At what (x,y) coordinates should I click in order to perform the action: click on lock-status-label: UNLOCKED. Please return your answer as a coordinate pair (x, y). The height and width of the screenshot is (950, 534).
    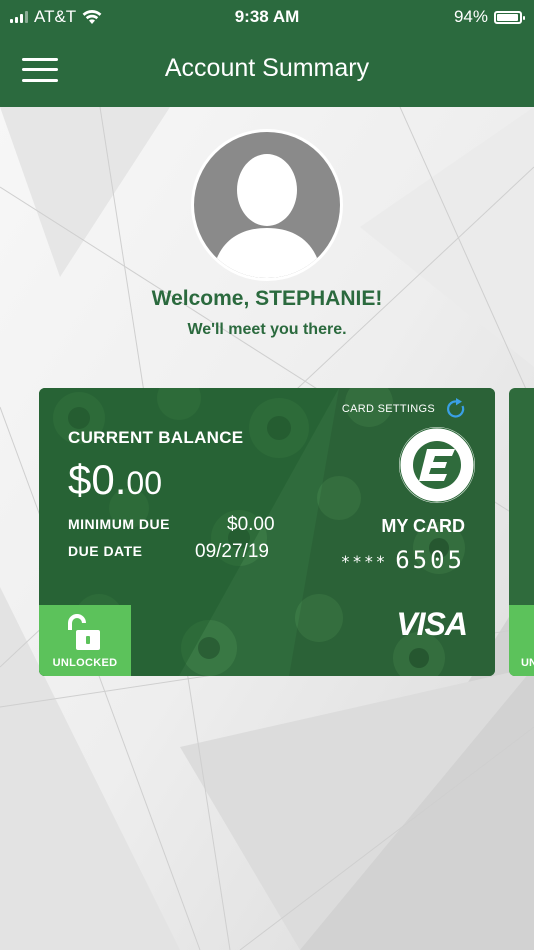
    Looking at the image, I should click on (85, 663).